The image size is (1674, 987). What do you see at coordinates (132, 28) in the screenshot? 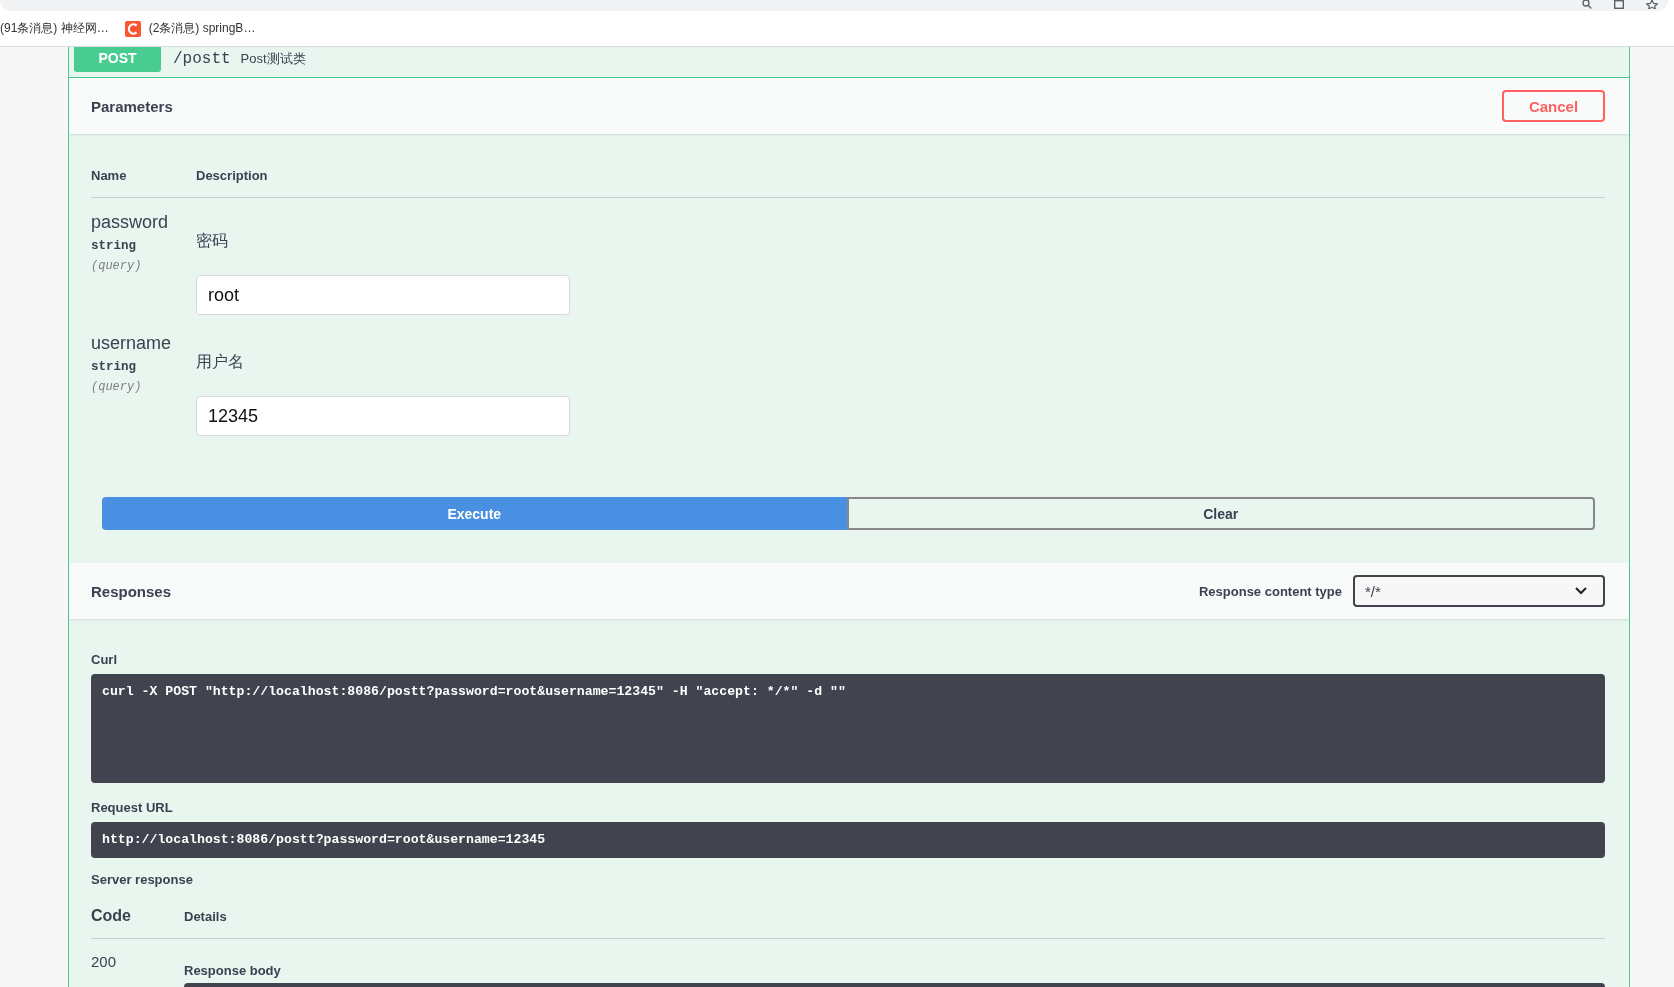
I see `favicon-icon` at bounding box center [132, 28].